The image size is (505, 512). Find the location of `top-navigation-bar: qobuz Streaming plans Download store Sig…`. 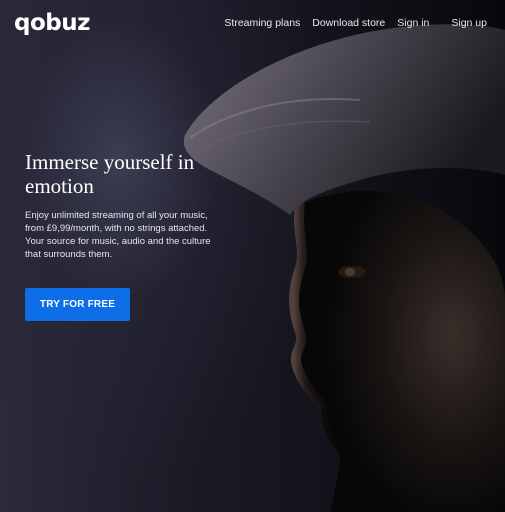

top-navigation-bar: qobuz Streaming plans Download store Sig… is located at coordinates (252, 23).